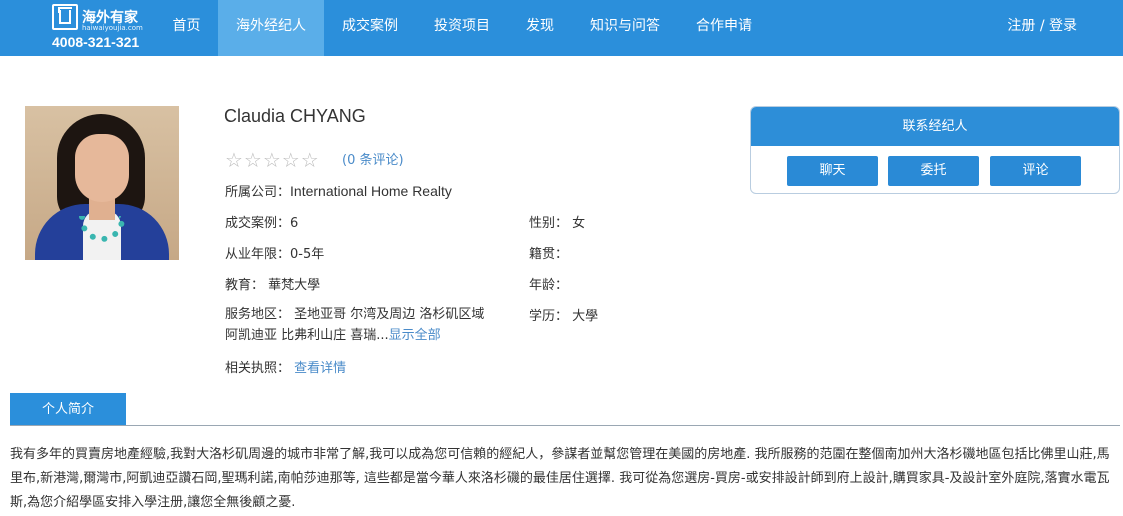 Image resolution: width=1123 pixels, height=516 pixels. Describe the element at coordinates (370, 28) in the screenshot. I see `nav-deal-cases: 成交案例` at that location.